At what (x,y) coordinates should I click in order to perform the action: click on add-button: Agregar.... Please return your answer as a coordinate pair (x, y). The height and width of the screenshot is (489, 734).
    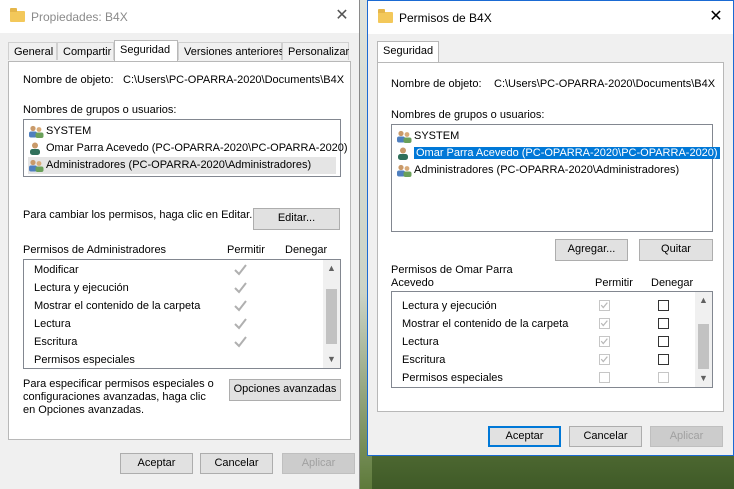
    Looking at the image, I should click on (591, 250).